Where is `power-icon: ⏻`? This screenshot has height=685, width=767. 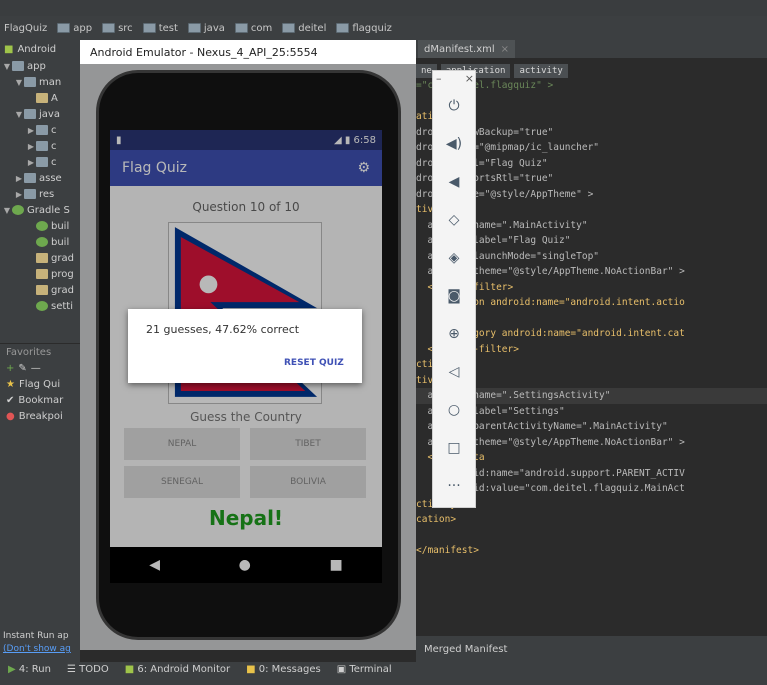 power-icon: ⏻ is located at coordinates (454, 106).